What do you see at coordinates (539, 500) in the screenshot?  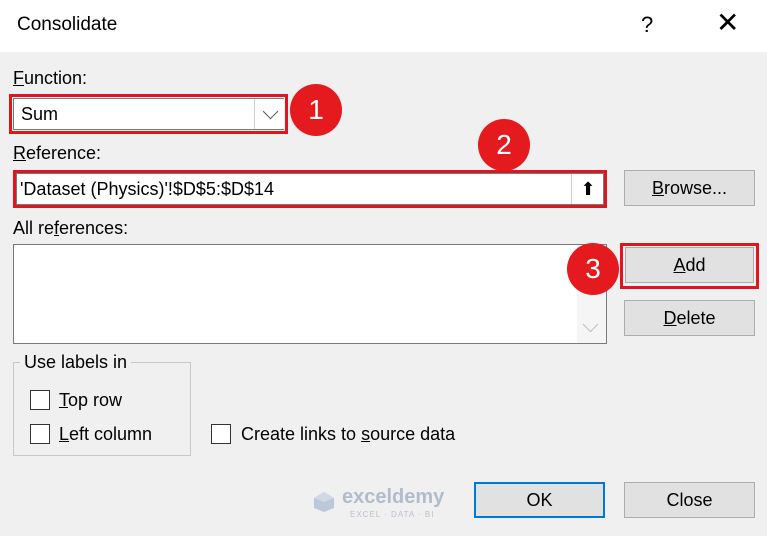 I see `ok-button: OK` at bounding box center [539, 500].